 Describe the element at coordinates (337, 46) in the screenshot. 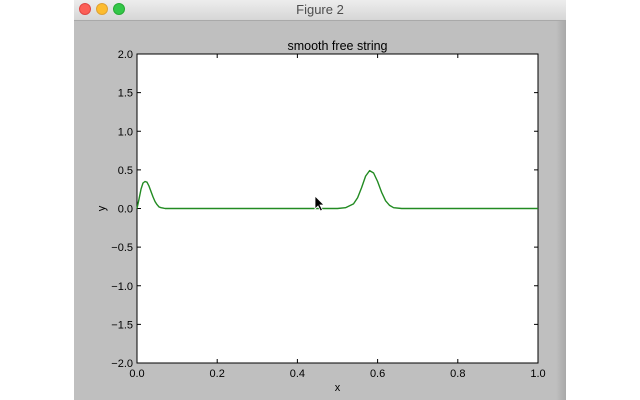

I see `chart-title: smooth free string` at that location.